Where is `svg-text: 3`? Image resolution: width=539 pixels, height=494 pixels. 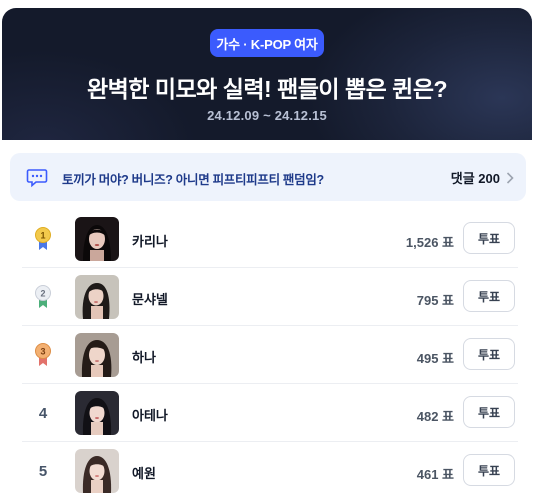 svg-text: 3 is located at coordinates (42, 352).